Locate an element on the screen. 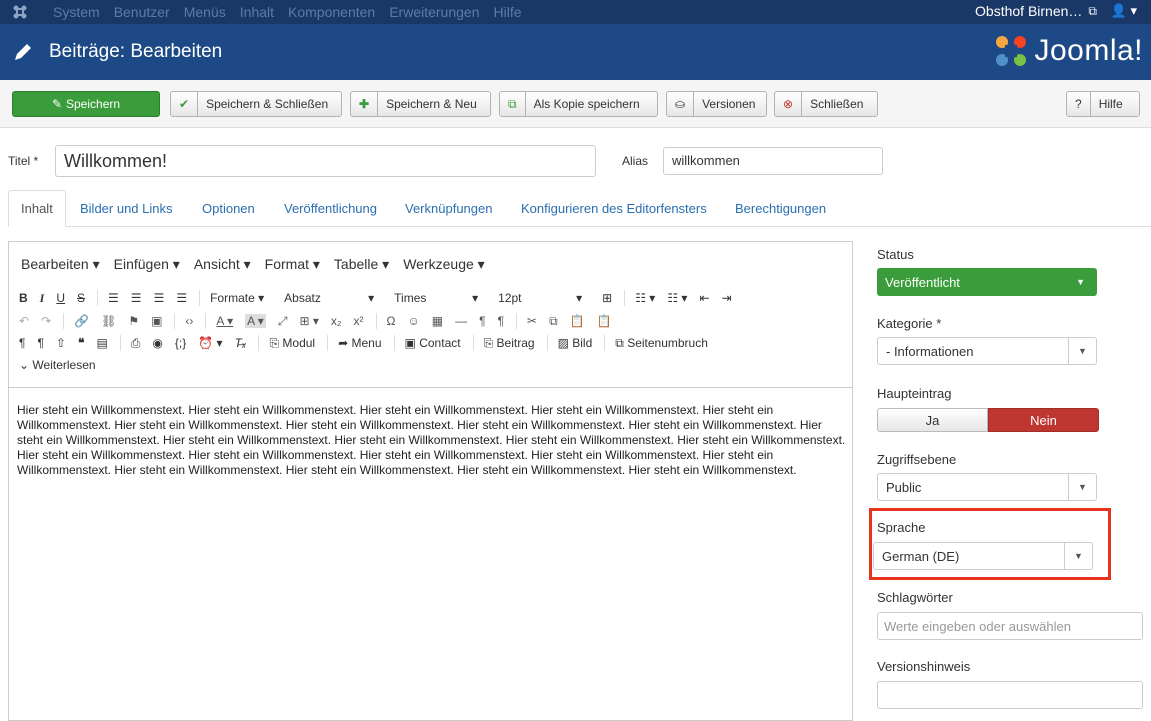  menu-menus: Menüs is located at coordinates (205, 12).